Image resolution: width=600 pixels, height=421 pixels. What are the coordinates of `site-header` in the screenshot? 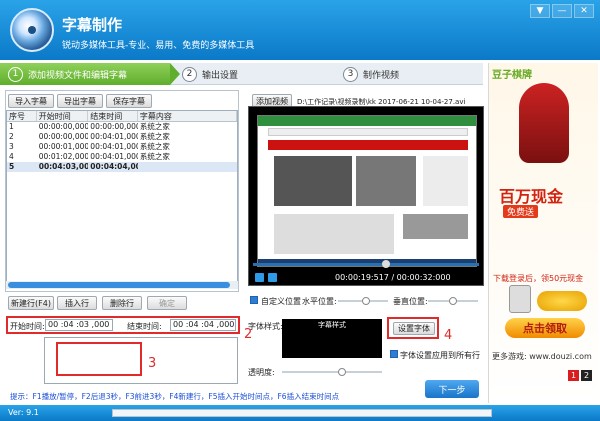 It's located at (368, 145).